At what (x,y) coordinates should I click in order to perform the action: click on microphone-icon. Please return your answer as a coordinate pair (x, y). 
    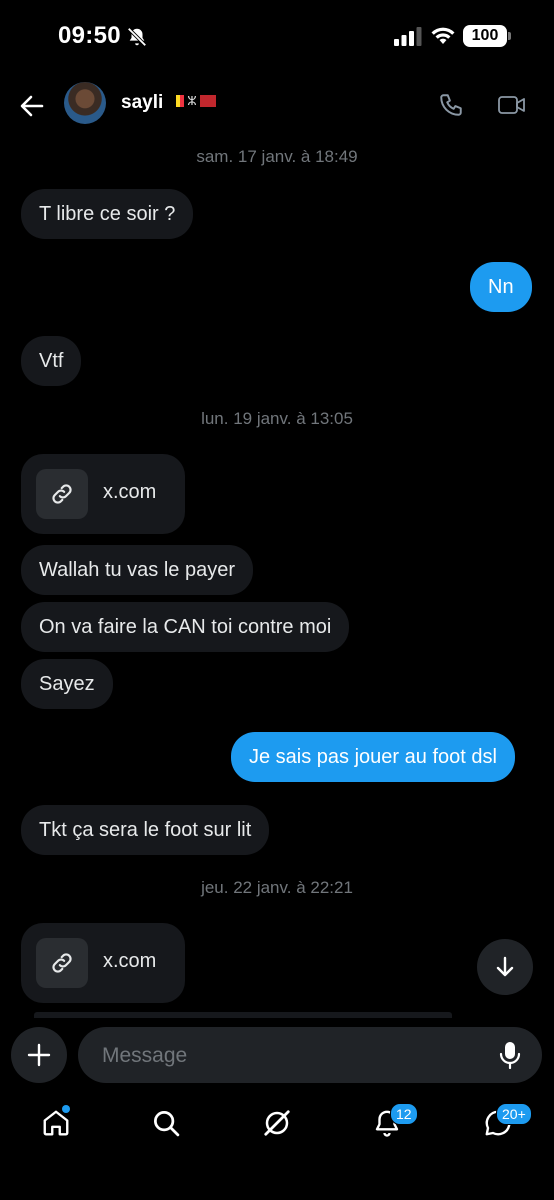
    Looking at the image, I should click on (510, 1055).